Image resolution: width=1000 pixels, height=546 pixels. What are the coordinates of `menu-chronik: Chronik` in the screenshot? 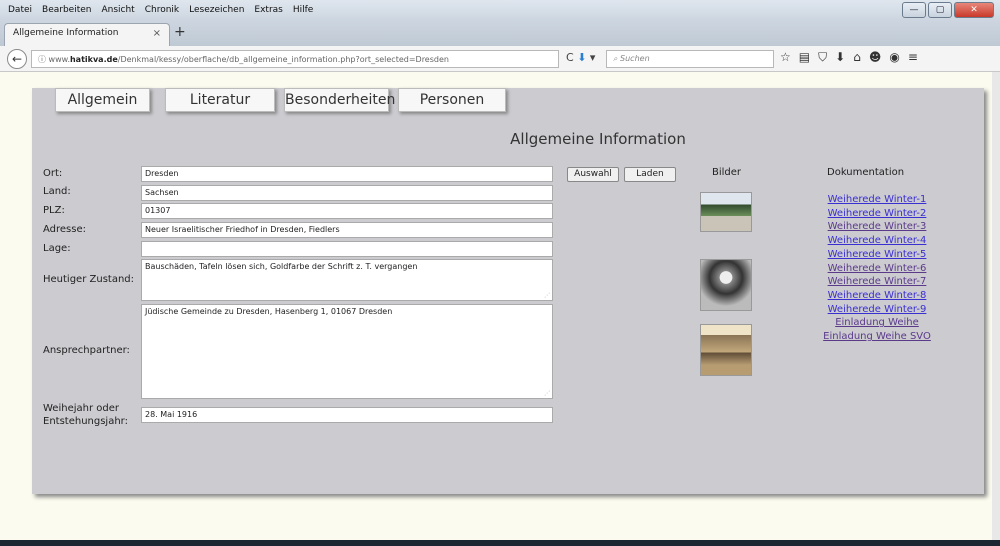 It's located at (162, 10).